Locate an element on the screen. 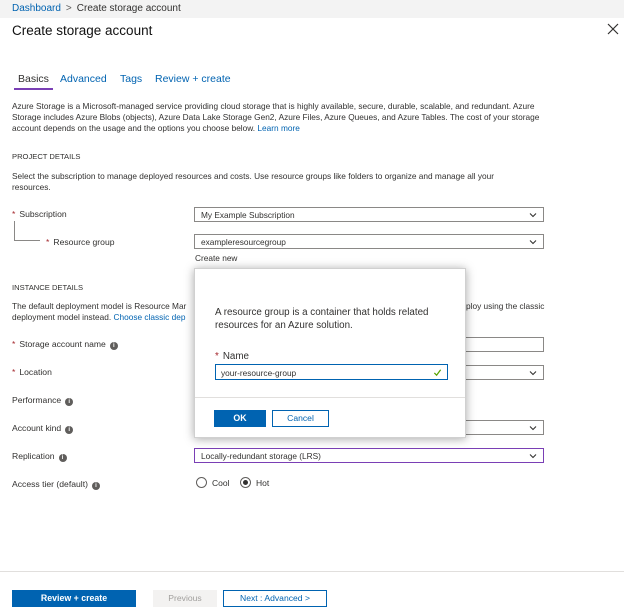  instance-details-heading: INSTANCE DETAILS is located at coordinates (48, 287).